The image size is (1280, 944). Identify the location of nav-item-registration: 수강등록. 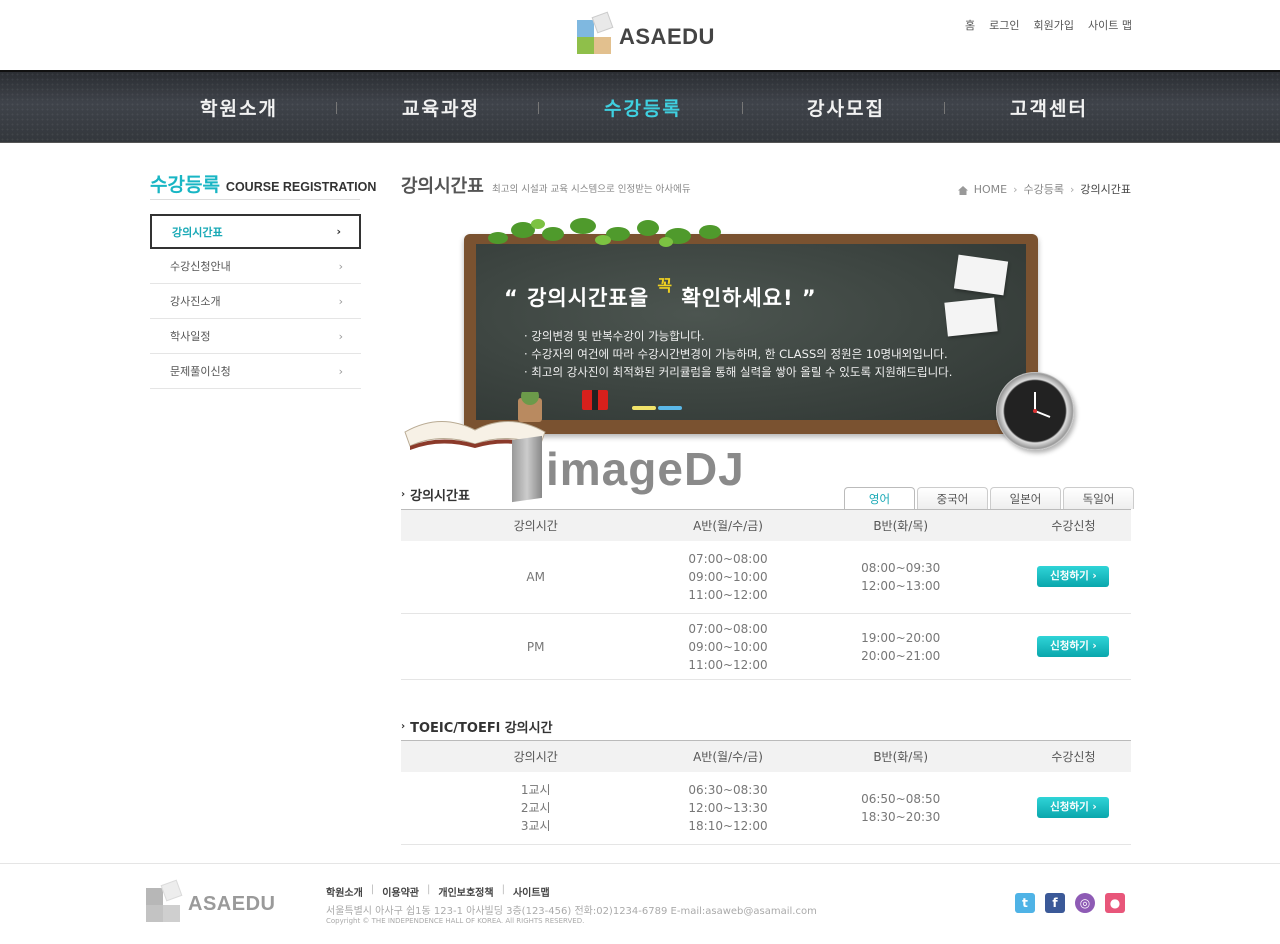
(643, 107).